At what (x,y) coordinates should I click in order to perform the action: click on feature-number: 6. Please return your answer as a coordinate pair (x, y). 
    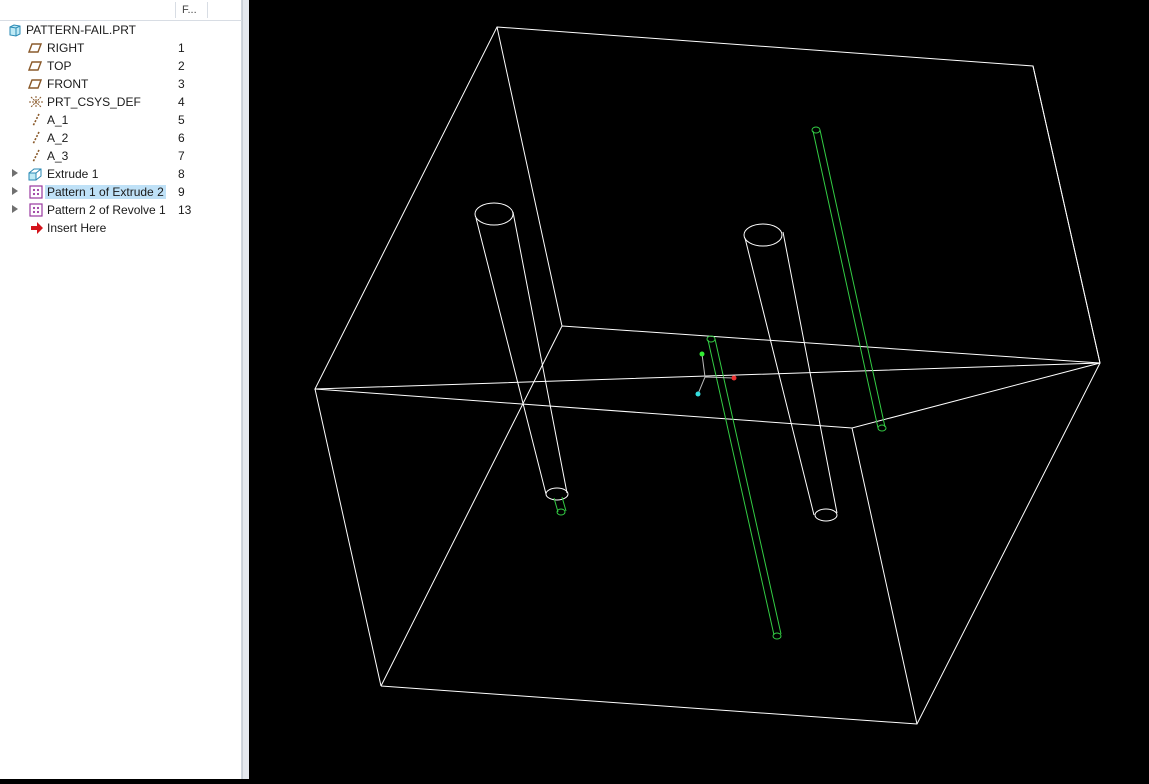
    Looking at the image, I should click on (181, 138).